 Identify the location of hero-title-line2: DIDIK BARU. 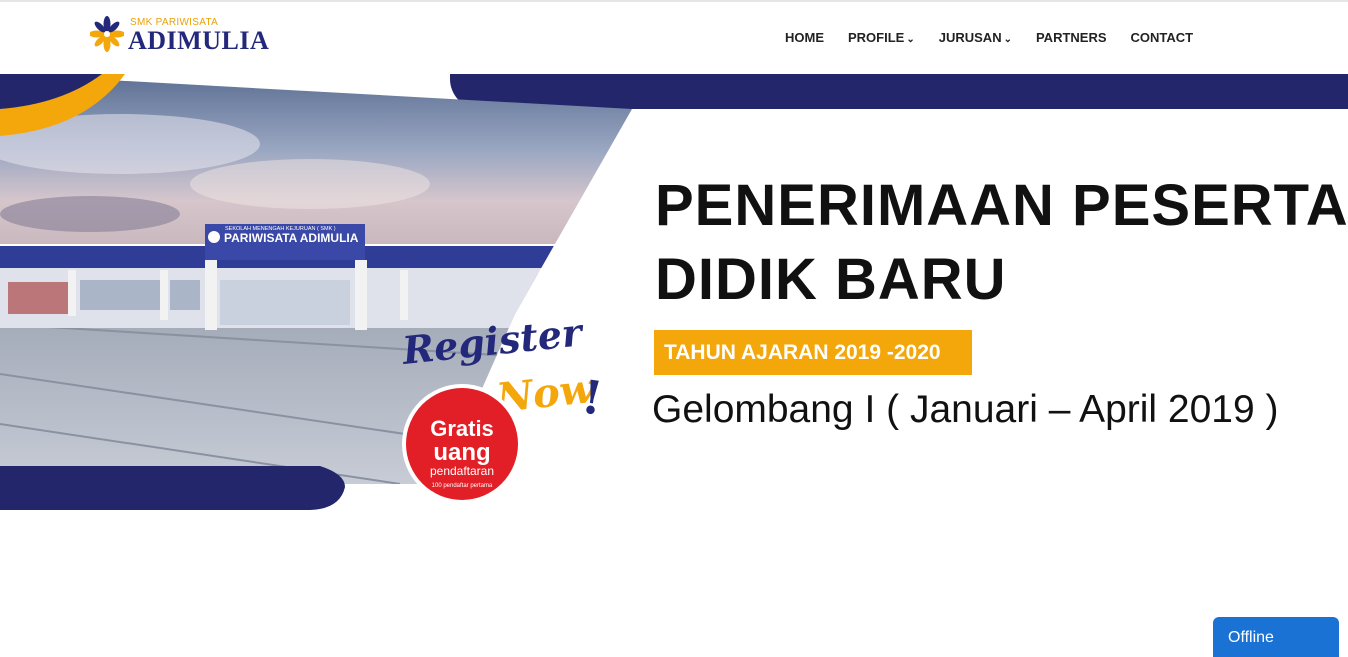
(831, 279).